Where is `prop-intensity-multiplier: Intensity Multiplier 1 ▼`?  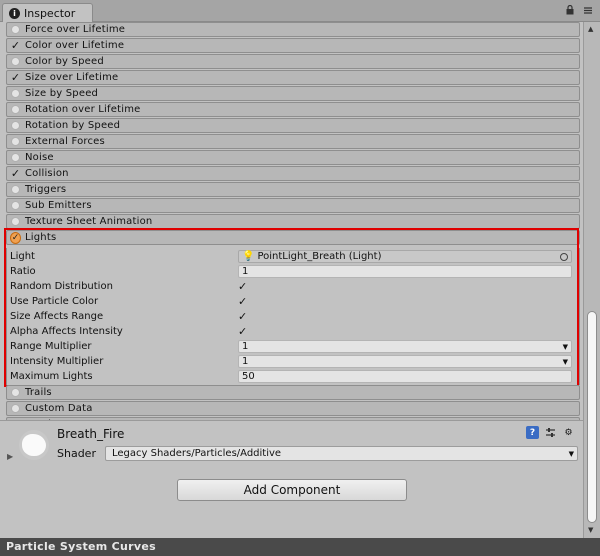
prop-intensity-multiplier: Intensity Multiplier 1 ▼ is located at coordinates (291, 361).